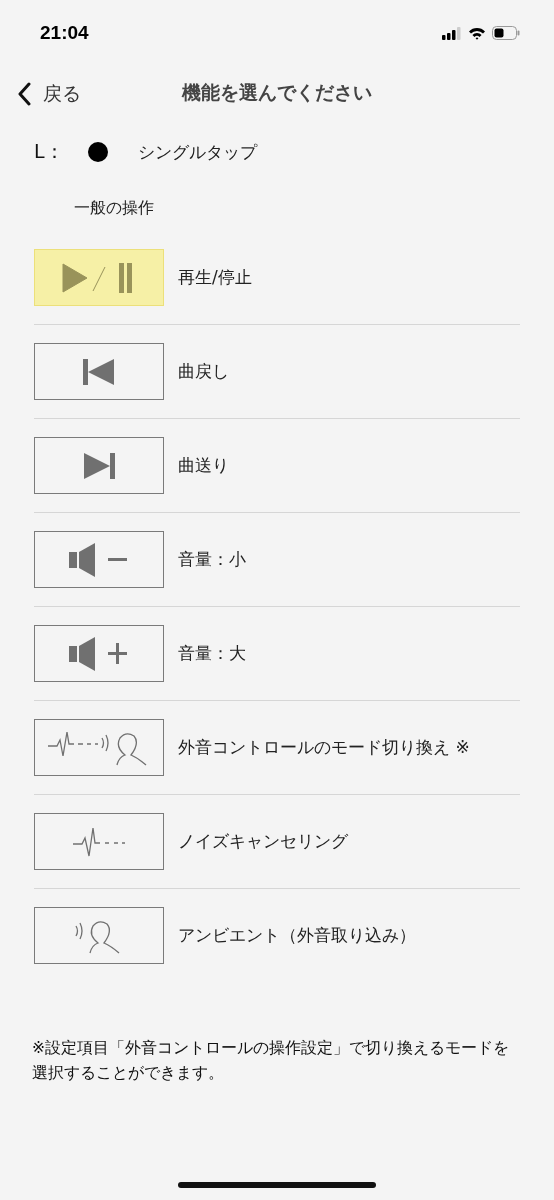 Image resolution: width=554 pixels, height=1200 pixels. What do you see at coordinates (98, 152) in the screenshot?
I see `tap-dot-icon` at bounding box center [98, 152].